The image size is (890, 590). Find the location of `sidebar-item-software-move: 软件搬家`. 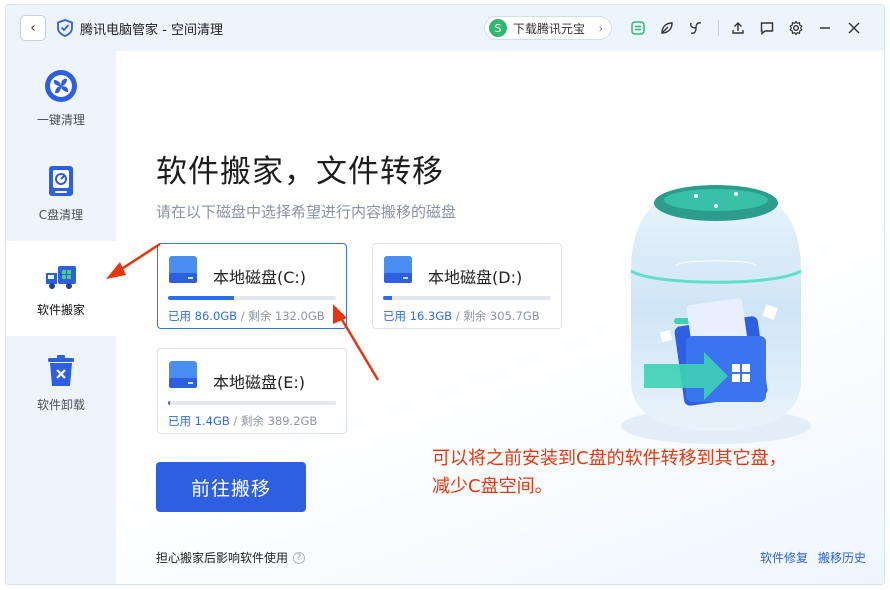

sidebar-item-software-move: 软件搬家 is located at coordinates (61, 288).